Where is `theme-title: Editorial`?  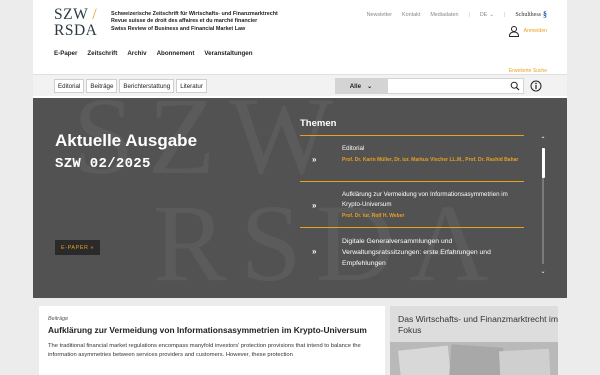 theme-title: Editorial is located at coordinates (353, 148).